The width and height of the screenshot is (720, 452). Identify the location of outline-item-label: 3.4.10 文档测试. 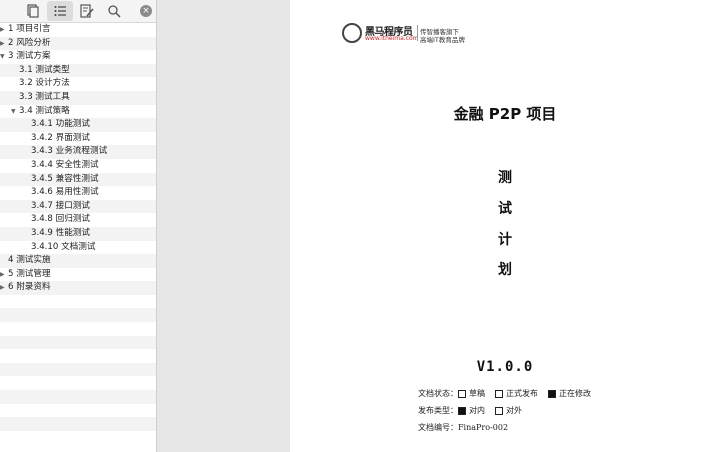
(63, 246).